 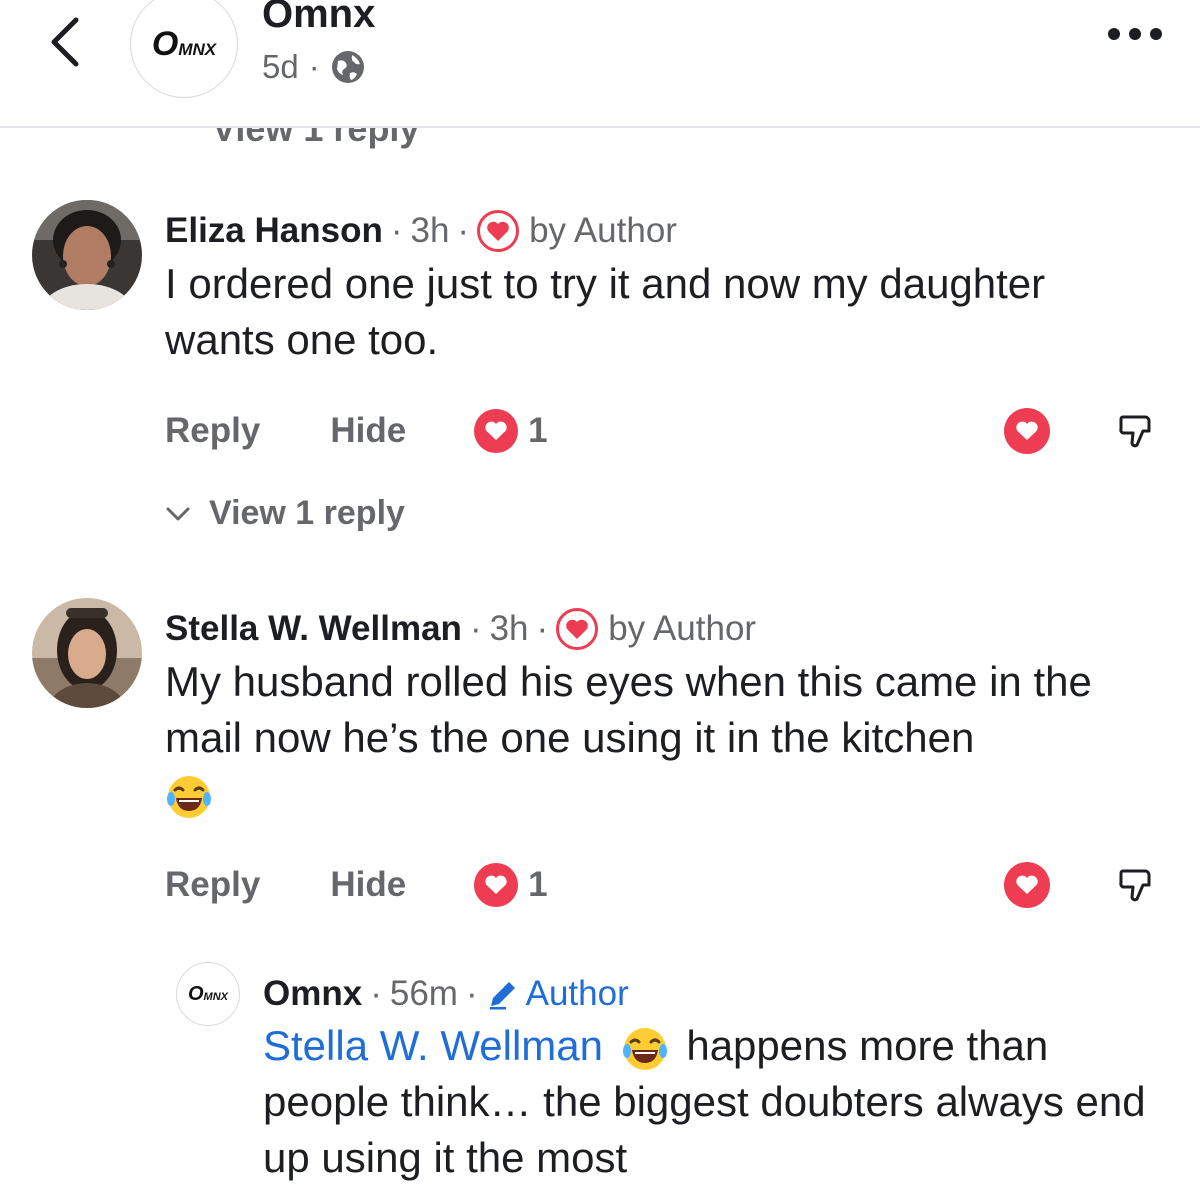 I want to click on avatar: OMNX, so click(x=208, y=994).